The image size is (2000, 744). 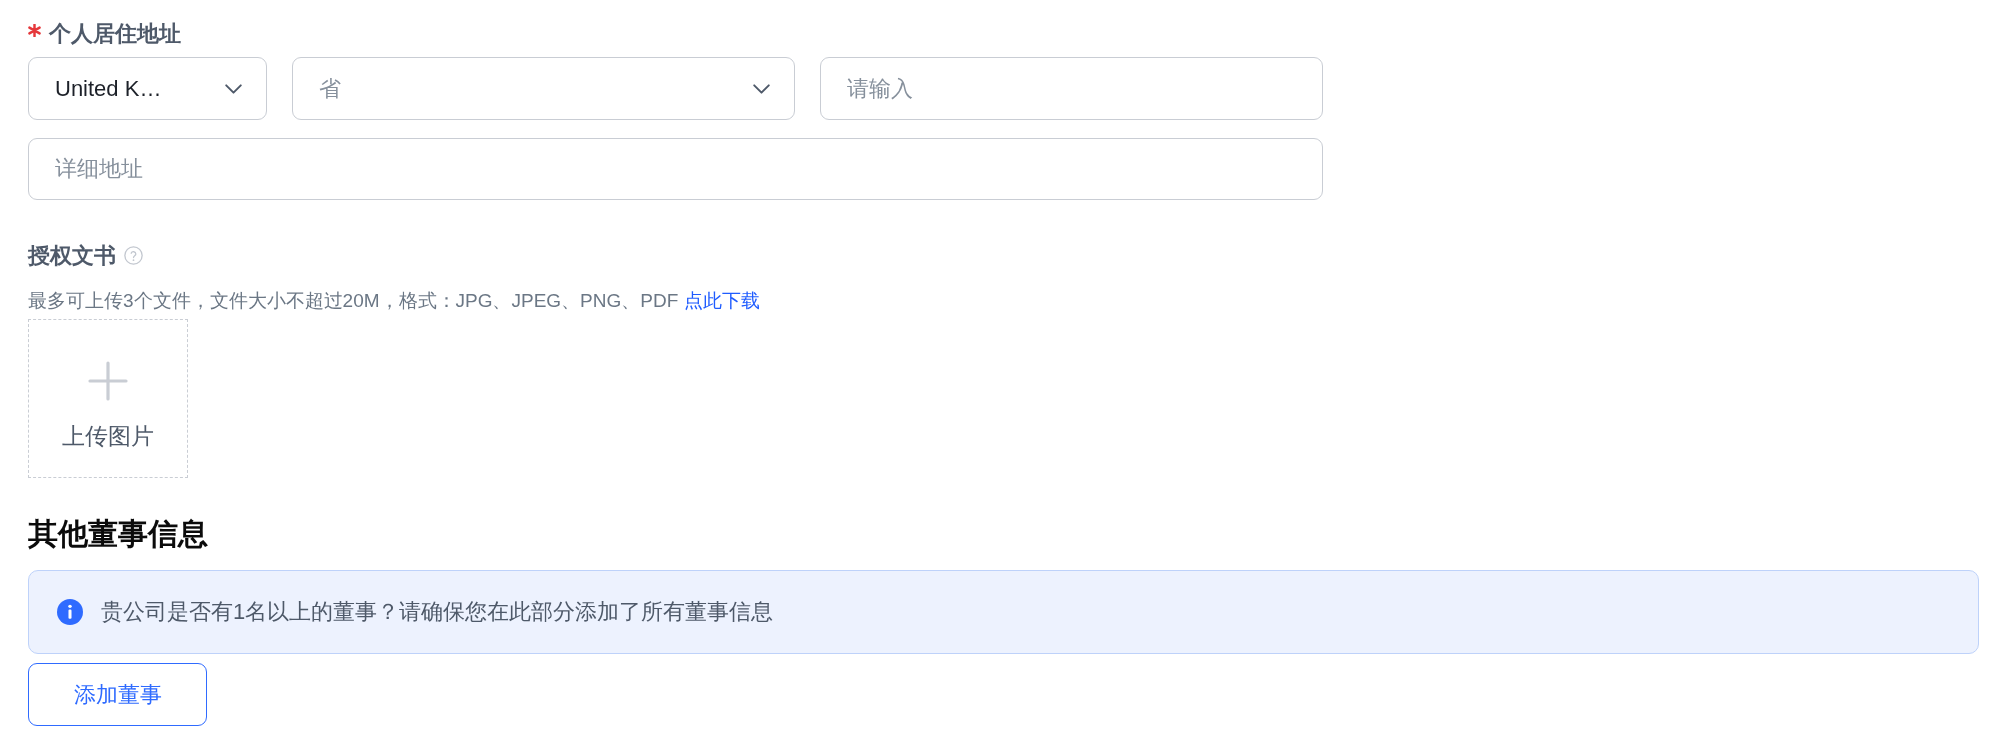 What do you see at coordinates (72, 256) in the screenshot?
I see `authorization-label: 授权文书` at bounding box center [72, 256].